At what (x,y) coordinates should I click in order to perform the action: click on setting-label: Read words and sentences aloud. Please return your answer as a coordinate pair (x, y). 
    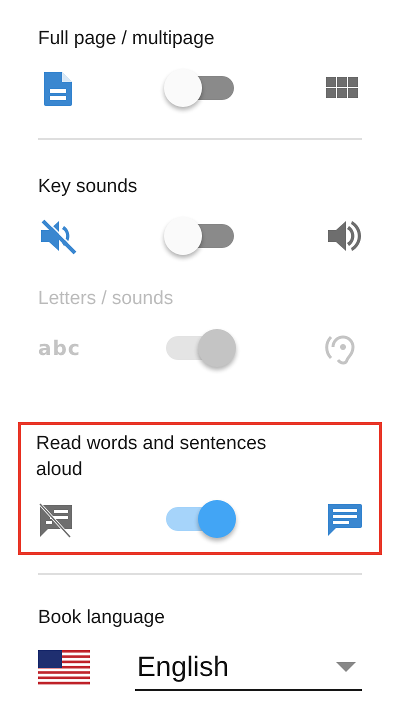
    Looking at the image, I should click on (152, 457).